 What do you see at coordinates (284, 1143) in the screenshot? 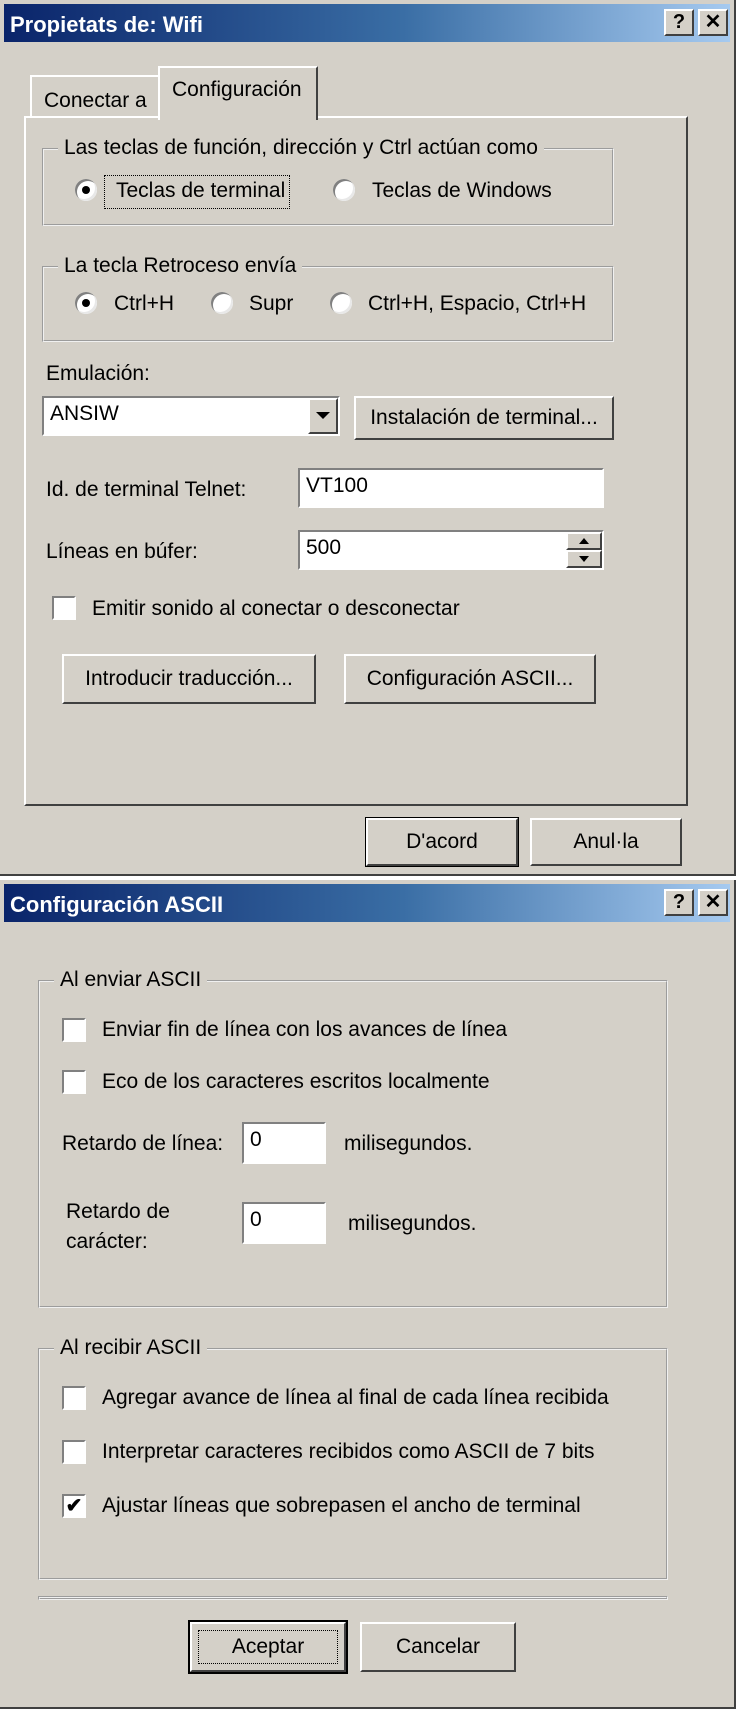
I see `line-delay-input: 0` at bounding box center [284, 1143].